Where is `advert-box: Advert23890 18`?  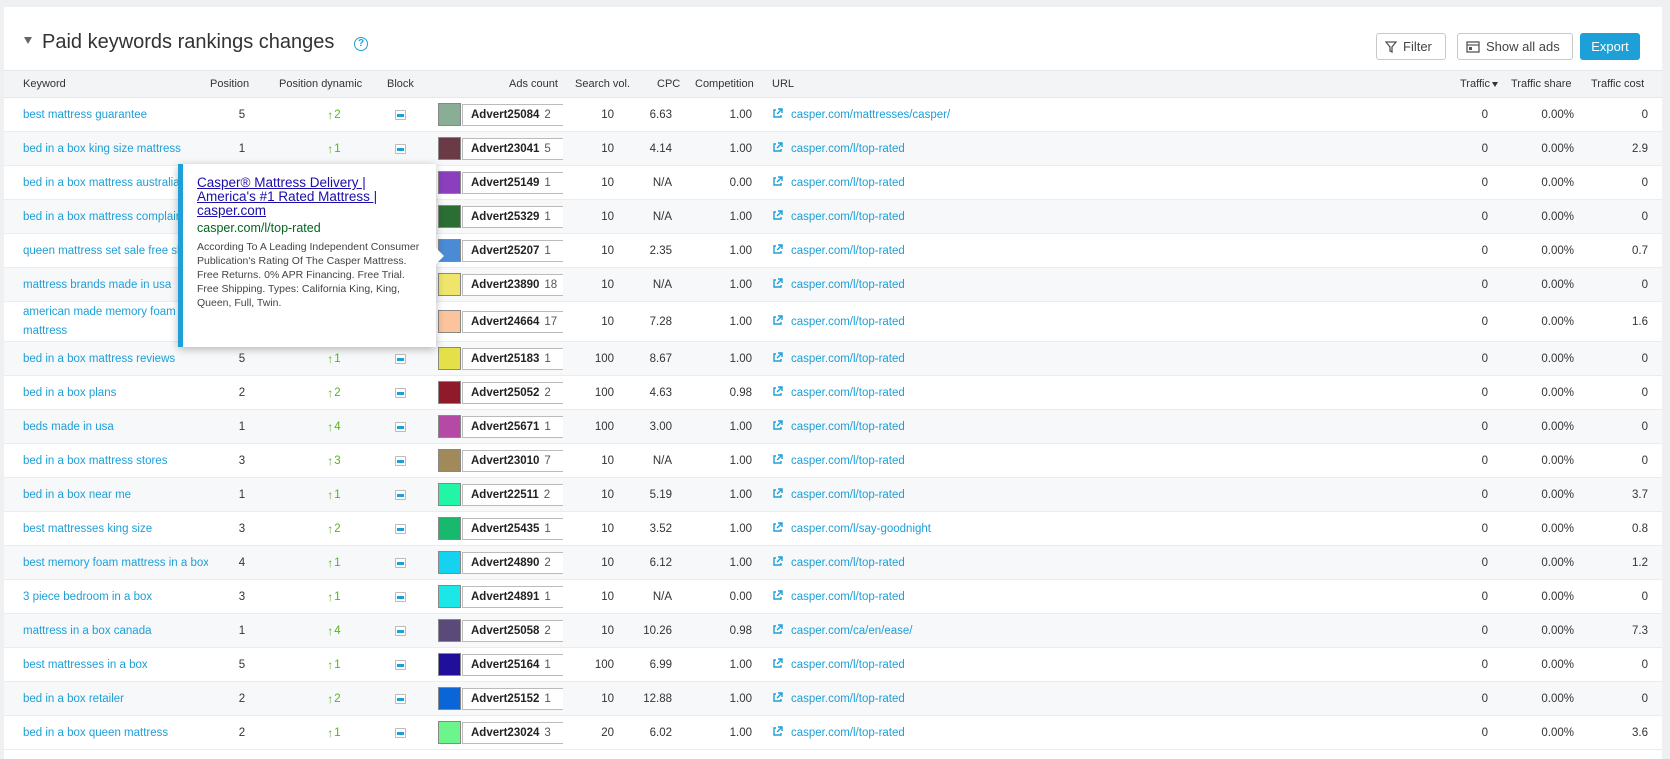 advert-box: Advert23890 18 is located at coordinates (512, 284).